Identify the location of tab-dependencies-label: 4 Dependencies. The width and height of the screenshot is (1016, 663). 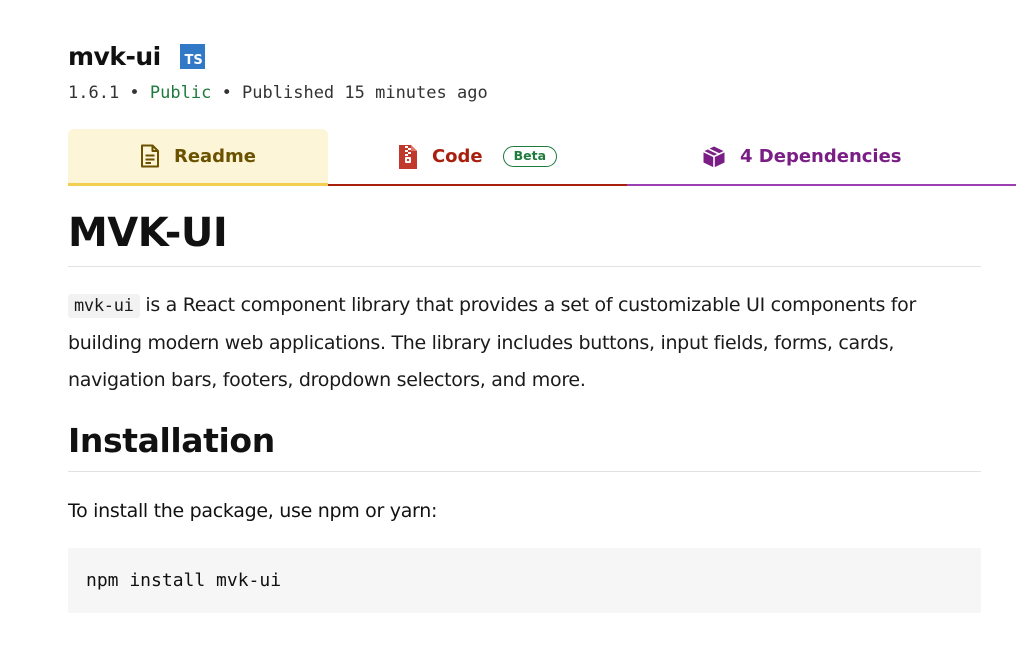
(821, 156).